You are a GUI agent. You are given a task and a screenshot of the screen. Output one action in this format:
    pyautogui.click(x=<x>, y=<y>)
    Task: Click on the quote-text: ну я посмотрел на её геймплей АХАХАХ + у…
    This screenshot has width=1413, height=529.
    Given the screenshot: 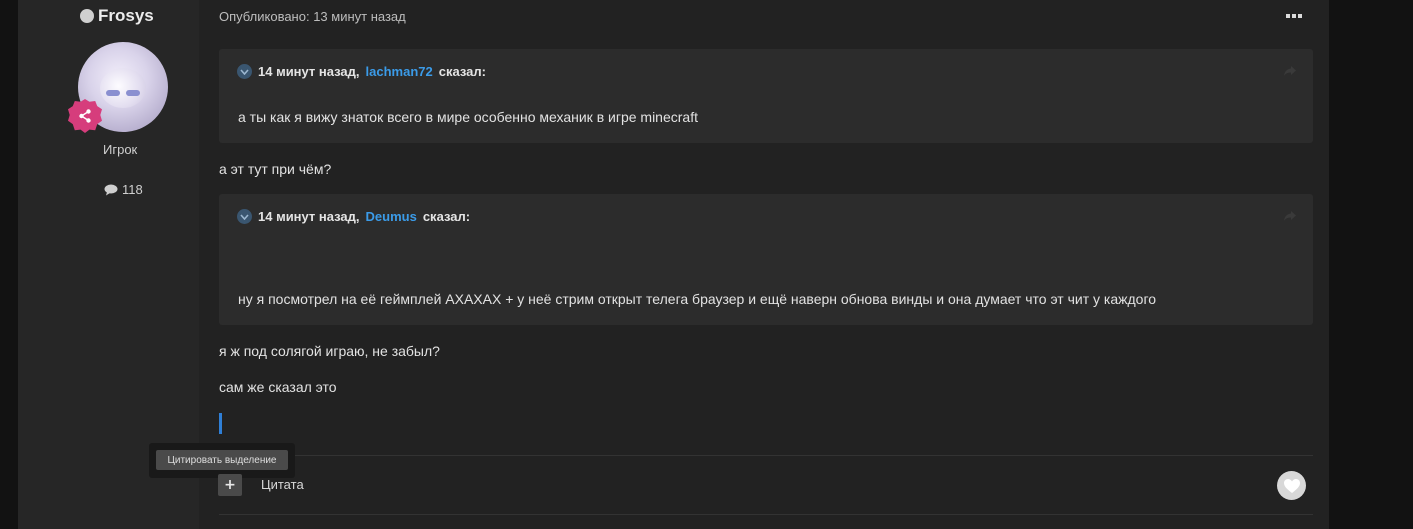 What is the action you would take?
    pyautogui.click(x=697, y=299)
    